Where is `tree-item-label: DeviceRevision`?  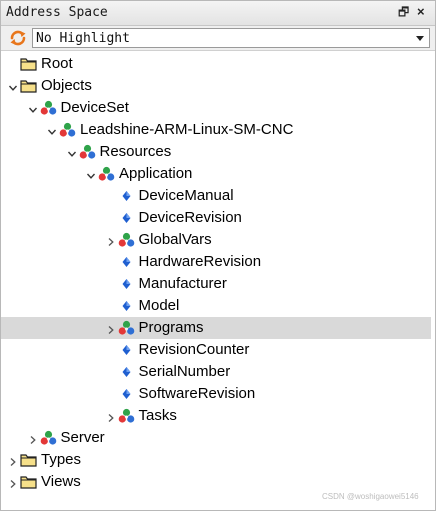 tree-item-label: DeviceRevision is located at coordinates (190, 217).